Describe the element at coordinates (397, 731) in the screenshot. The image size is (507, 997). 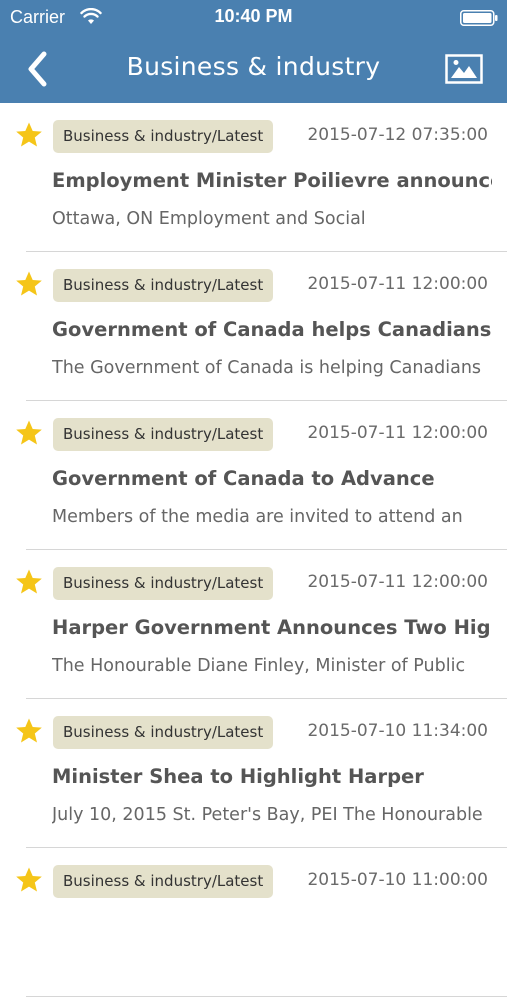
I see `item-date: 2015-07-10 11:34:00` at that location.